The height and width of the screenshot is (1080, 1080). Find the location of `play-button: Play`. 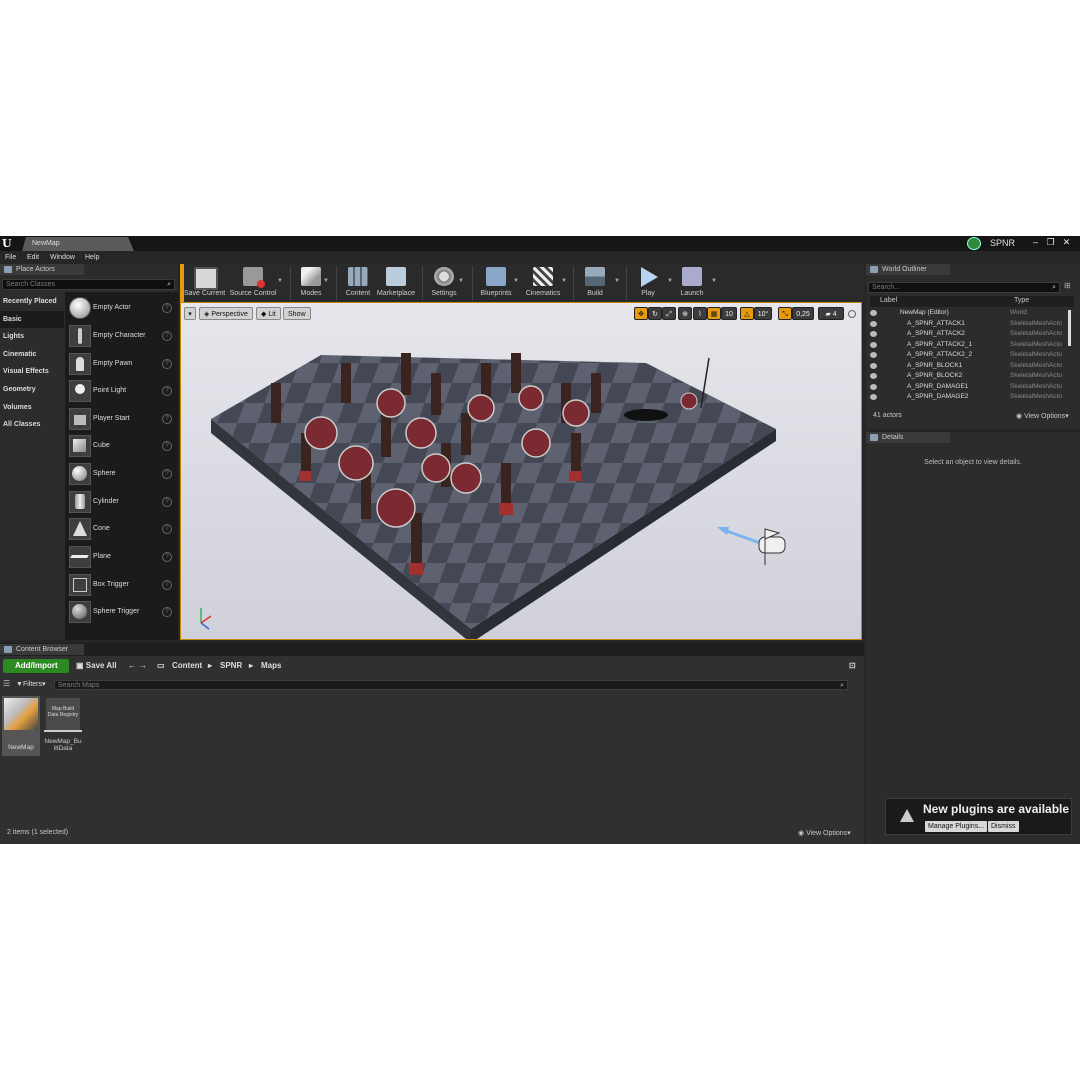

play-button: Play is located at coordinates (648, 283).